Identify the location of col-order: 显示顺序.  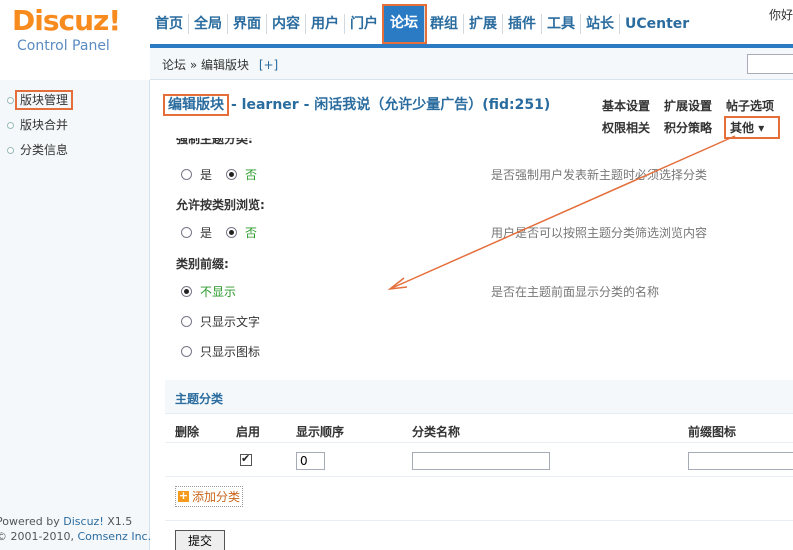
(320, 432).